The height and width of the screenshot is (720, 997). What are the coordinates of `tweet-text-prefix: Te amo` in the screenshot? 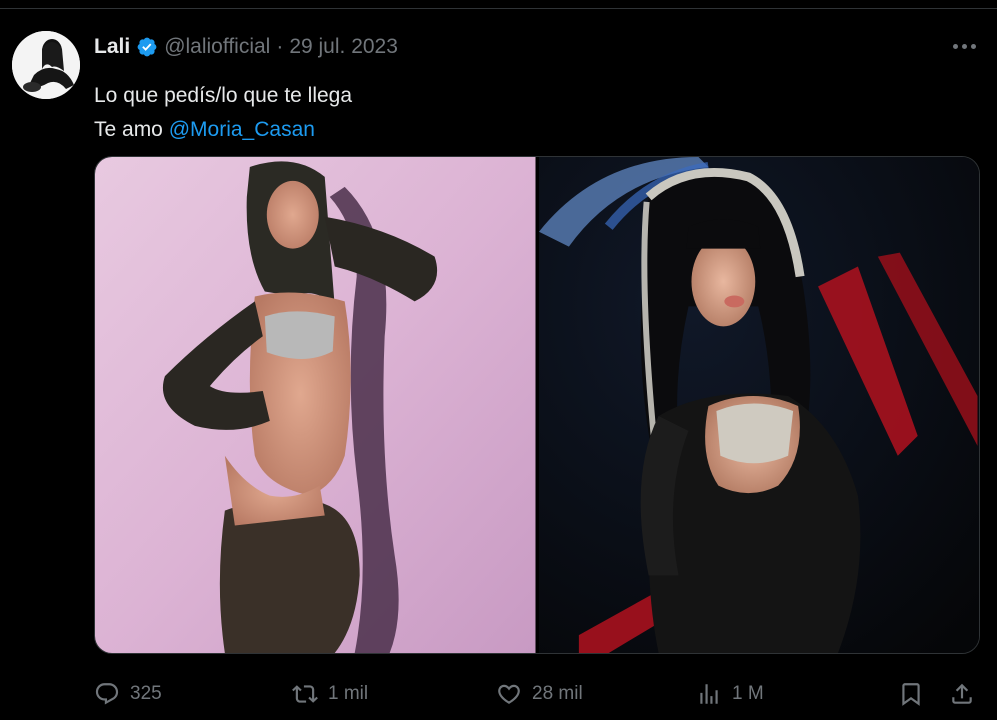 It's located at (128, 129).